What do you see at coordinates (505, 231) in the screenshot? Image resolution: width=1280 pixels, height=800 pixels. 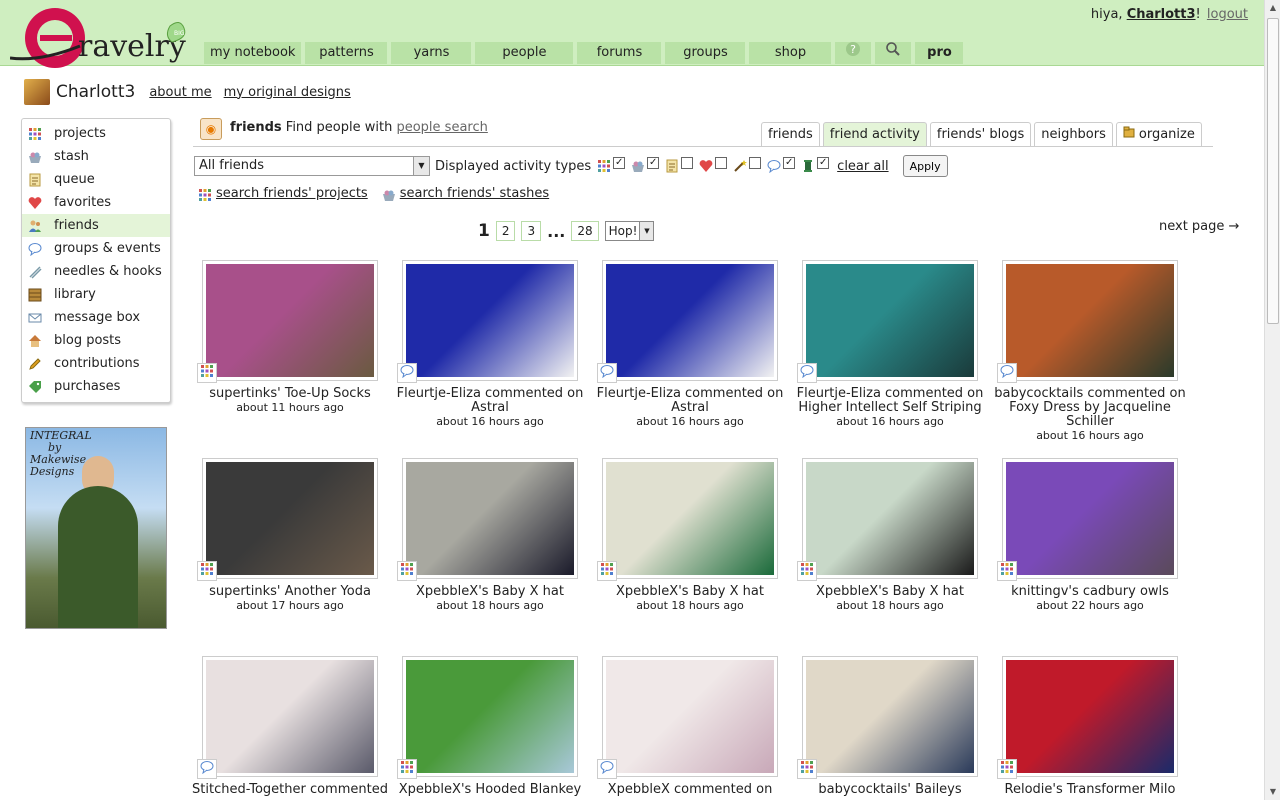 I see `page-link-2: 2` at bounding box center [505, 231].